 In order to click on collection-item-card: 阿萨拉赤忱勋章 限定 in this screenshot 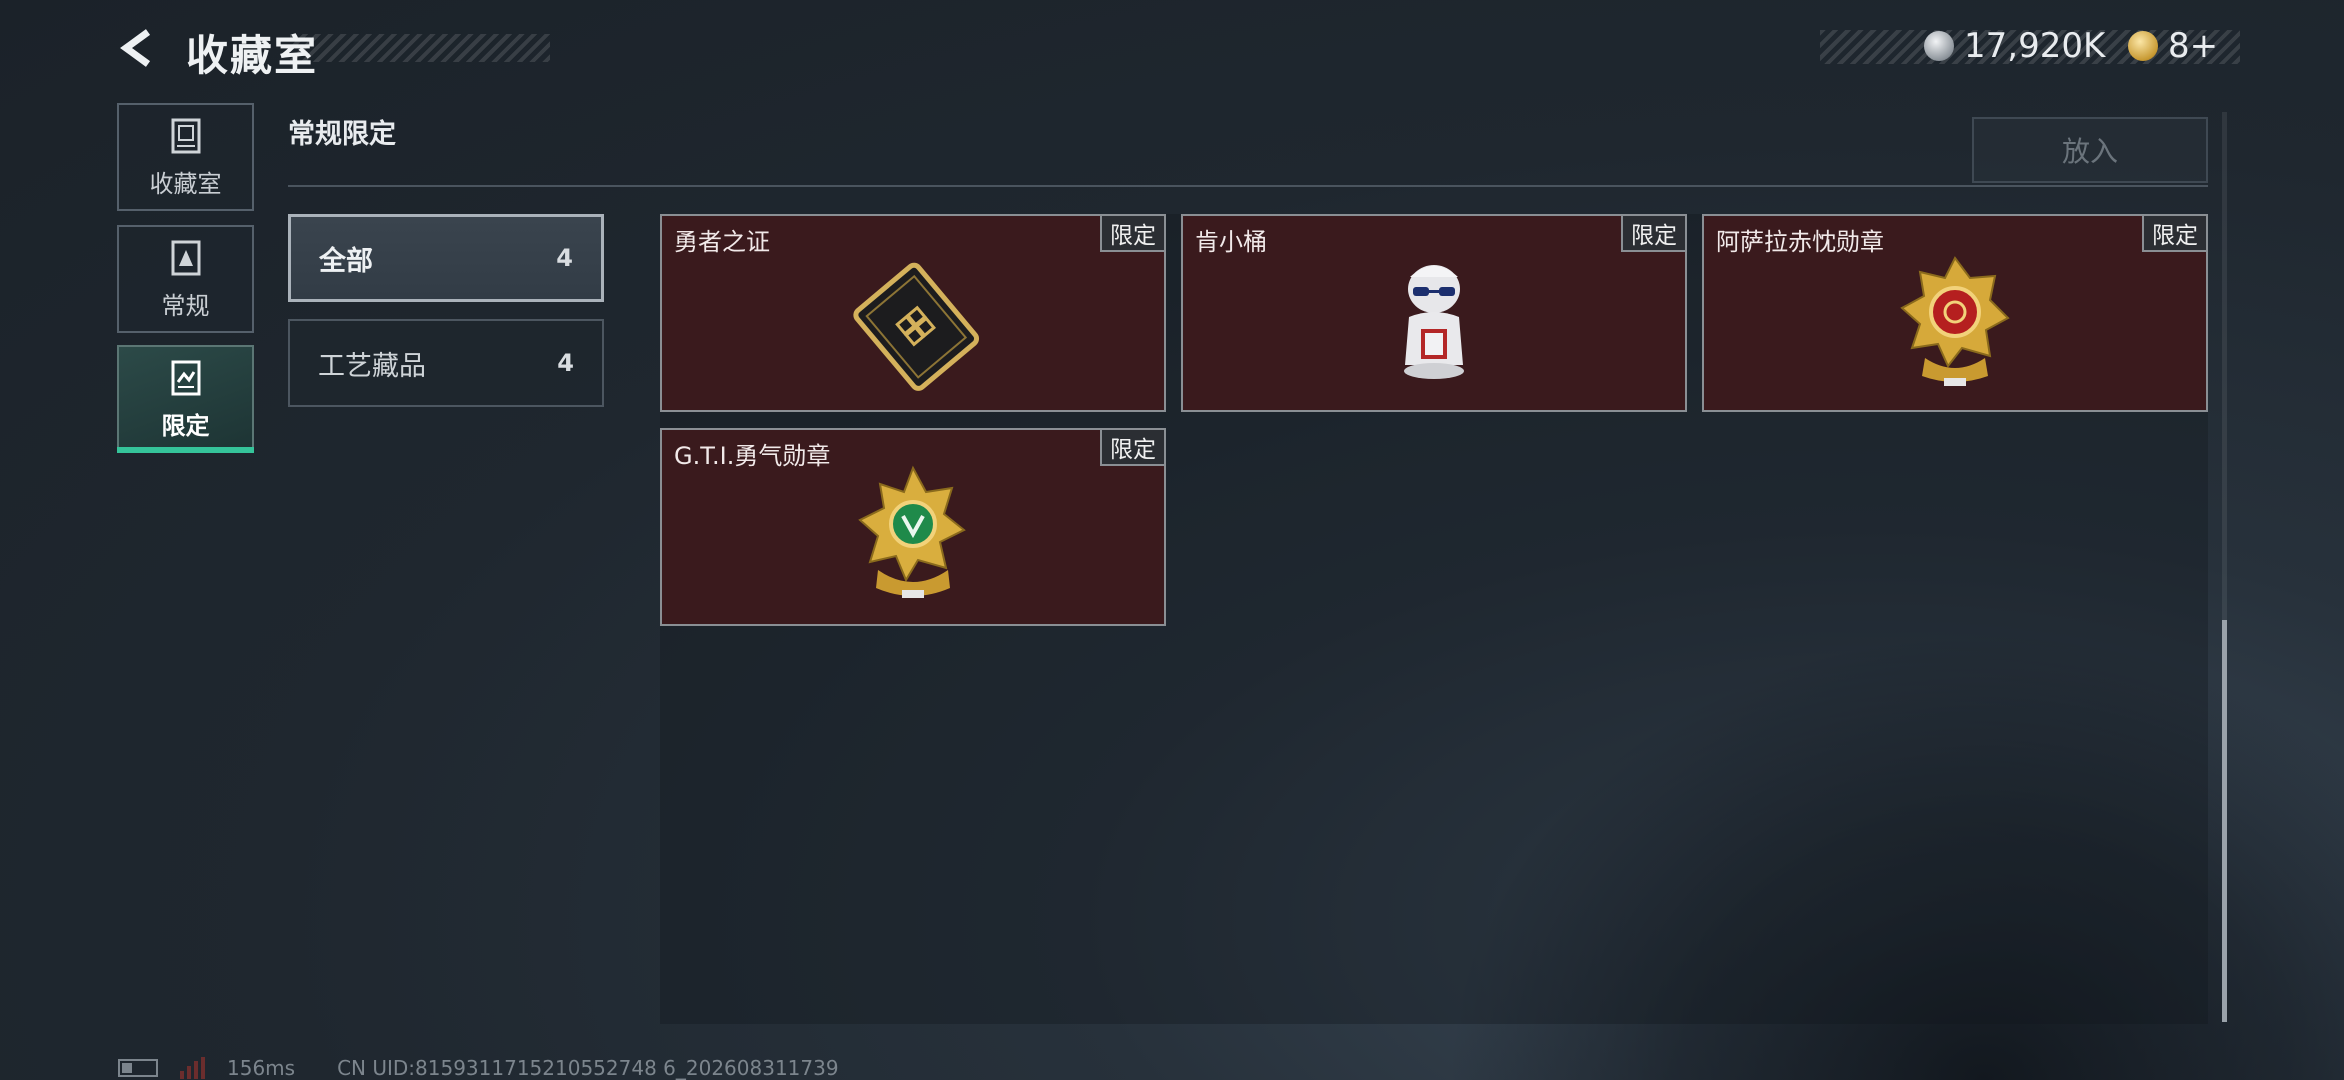, I will do `click(1955, 313)`.